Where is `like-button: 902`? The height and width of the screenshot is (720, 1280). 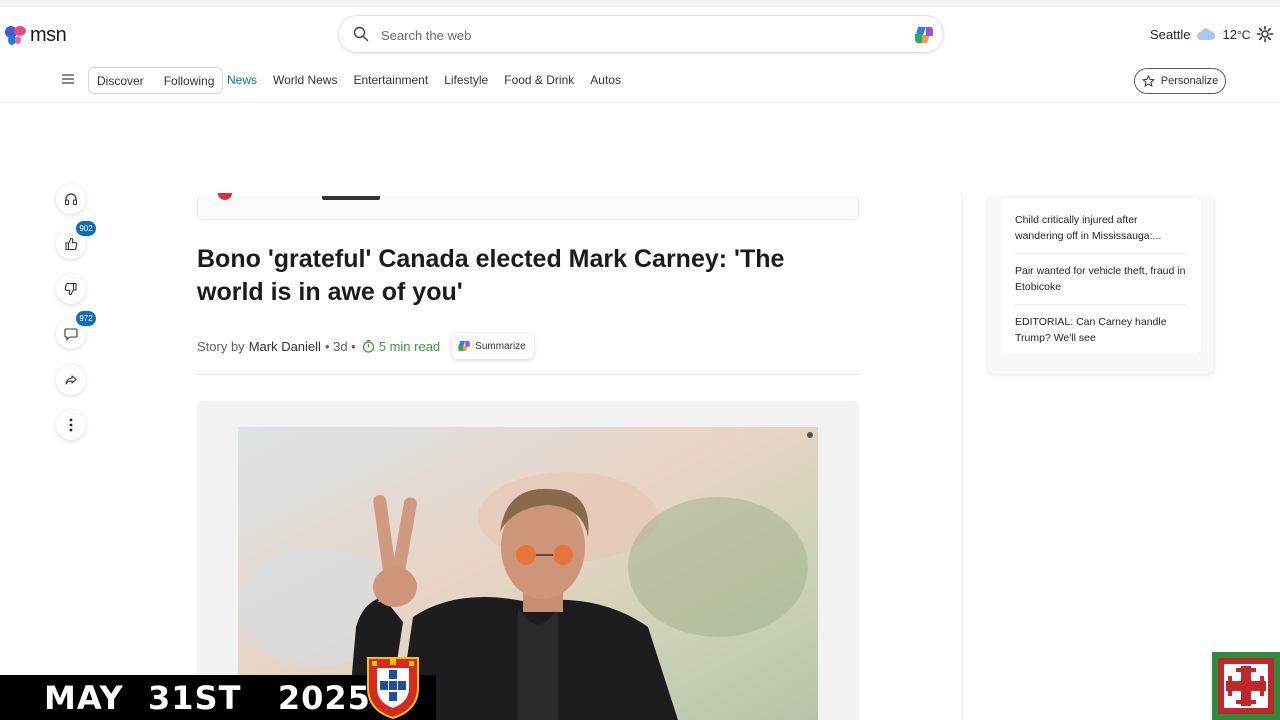 like-button: 902 is located at coordinates (76, 240).